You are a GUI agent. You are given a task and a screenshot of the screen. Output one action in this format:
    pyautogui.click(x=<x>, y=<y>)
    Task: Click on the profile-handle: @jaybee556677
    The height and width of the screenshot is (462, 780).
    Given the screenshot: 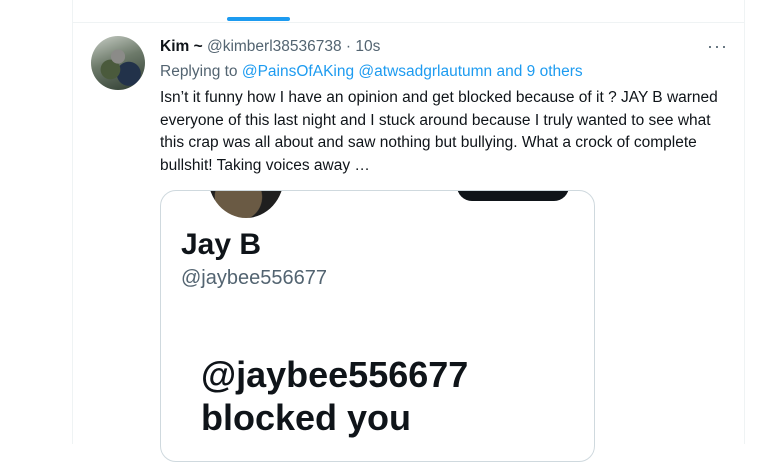 What is the action you would take?
    pyautogui.click(x=254, y=278)
    